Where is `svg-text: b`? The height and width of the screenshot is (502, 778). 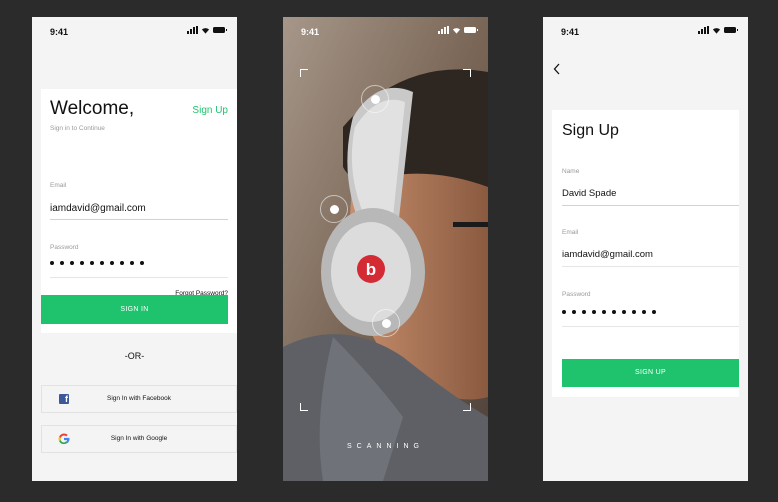
svg-text: b is located at coordinates (371, 269).